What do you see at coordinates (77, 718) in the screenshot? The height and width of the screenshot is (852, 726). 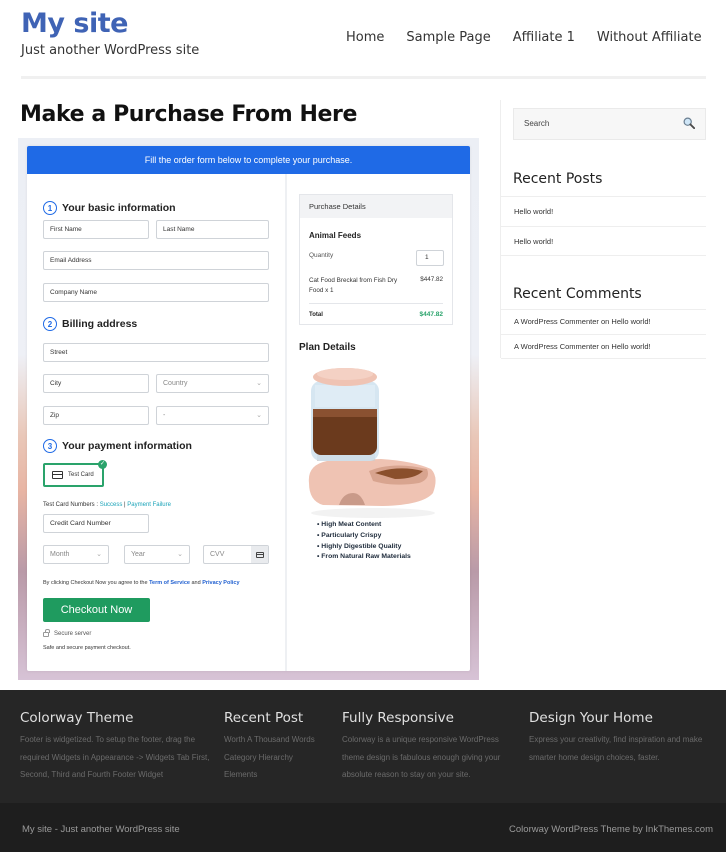 I see `footer-col-title: Colorway Theme` at bounding box center [77, 718].